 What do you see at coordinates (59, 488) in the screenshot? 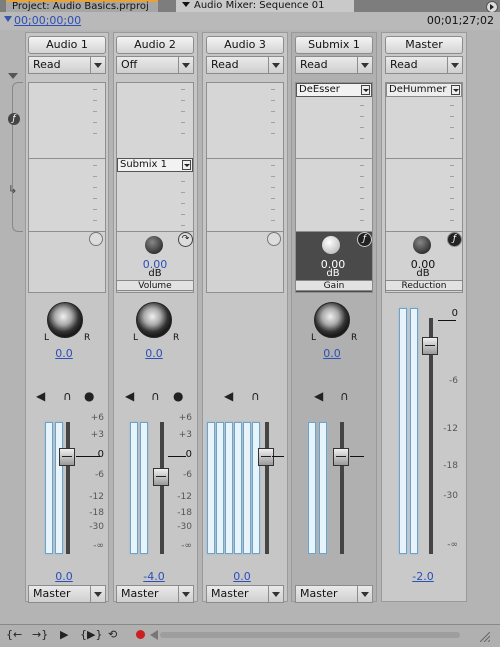
I see `vu-meter-right` at bounding box center [59, 488].